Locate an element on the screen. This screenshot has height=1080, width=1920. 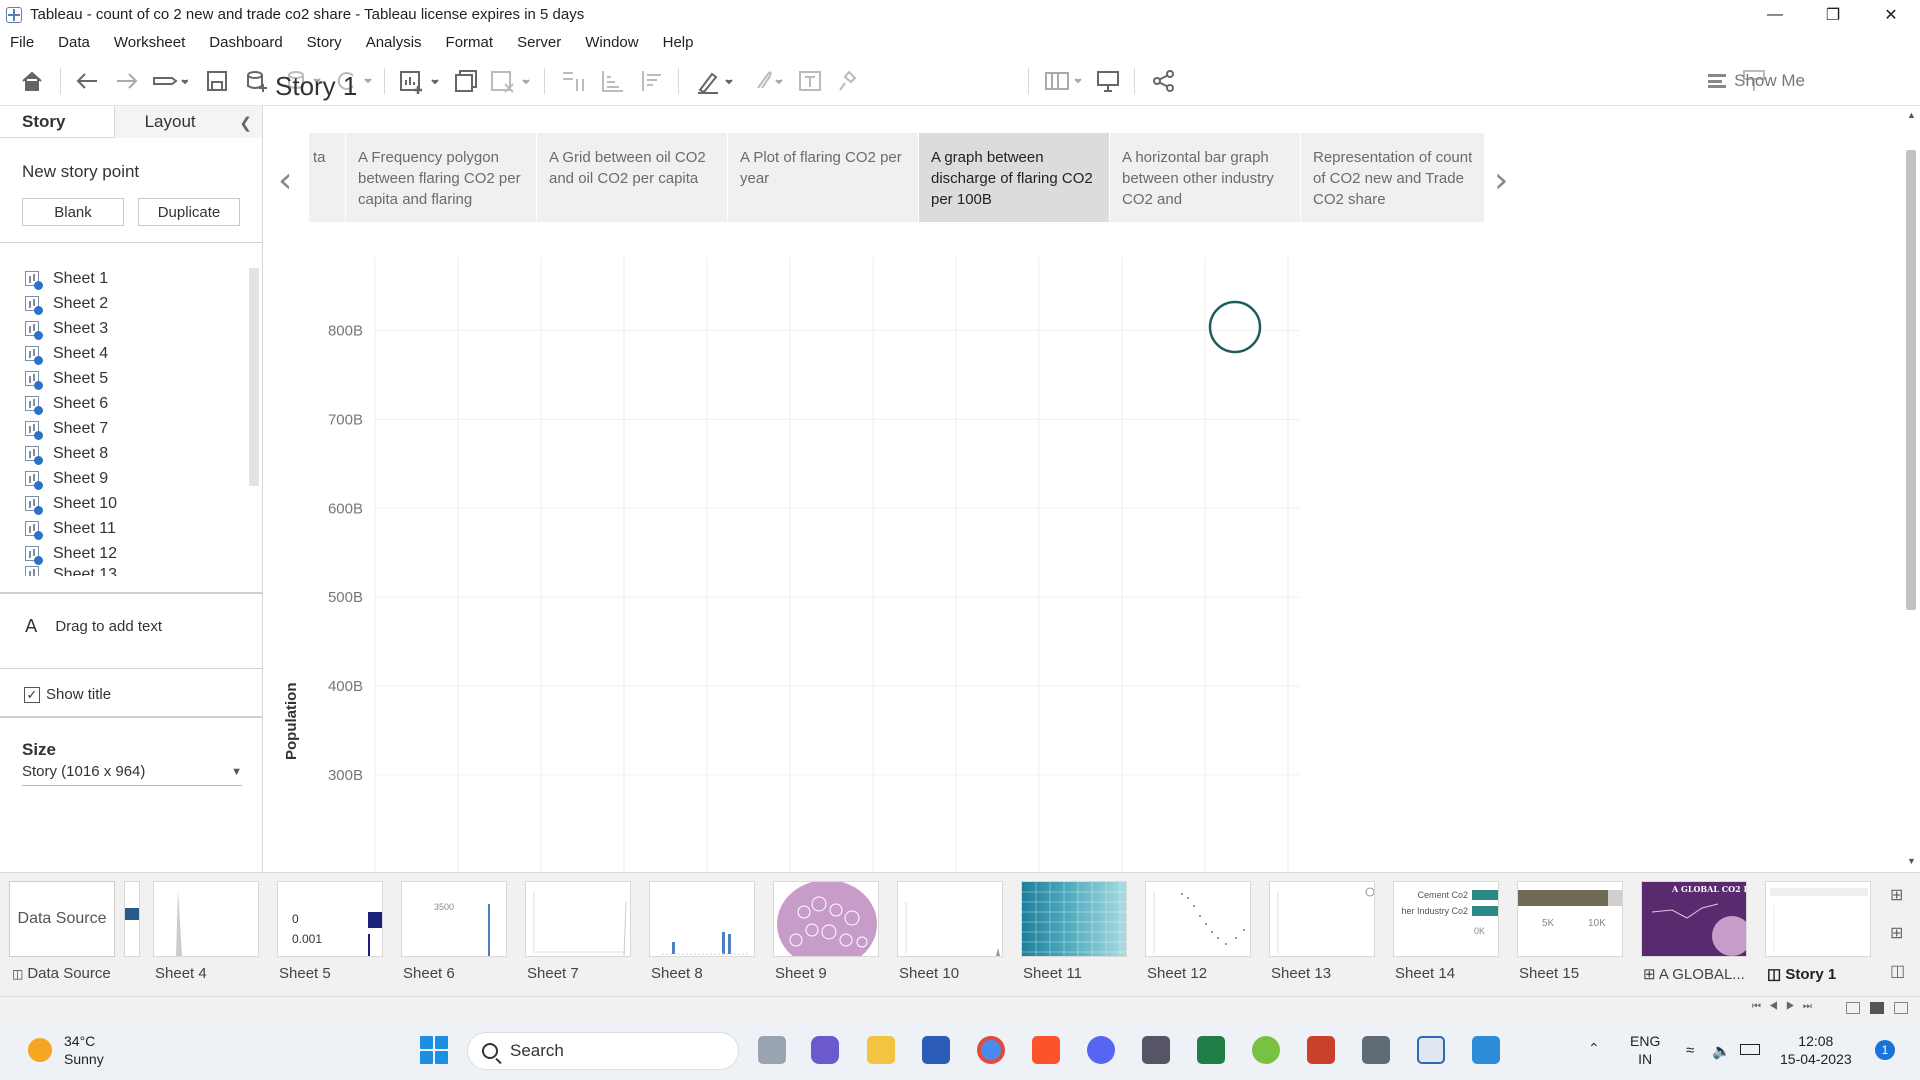
collapse-chevron-icon: ❮ is located at coordinates (245, 123).